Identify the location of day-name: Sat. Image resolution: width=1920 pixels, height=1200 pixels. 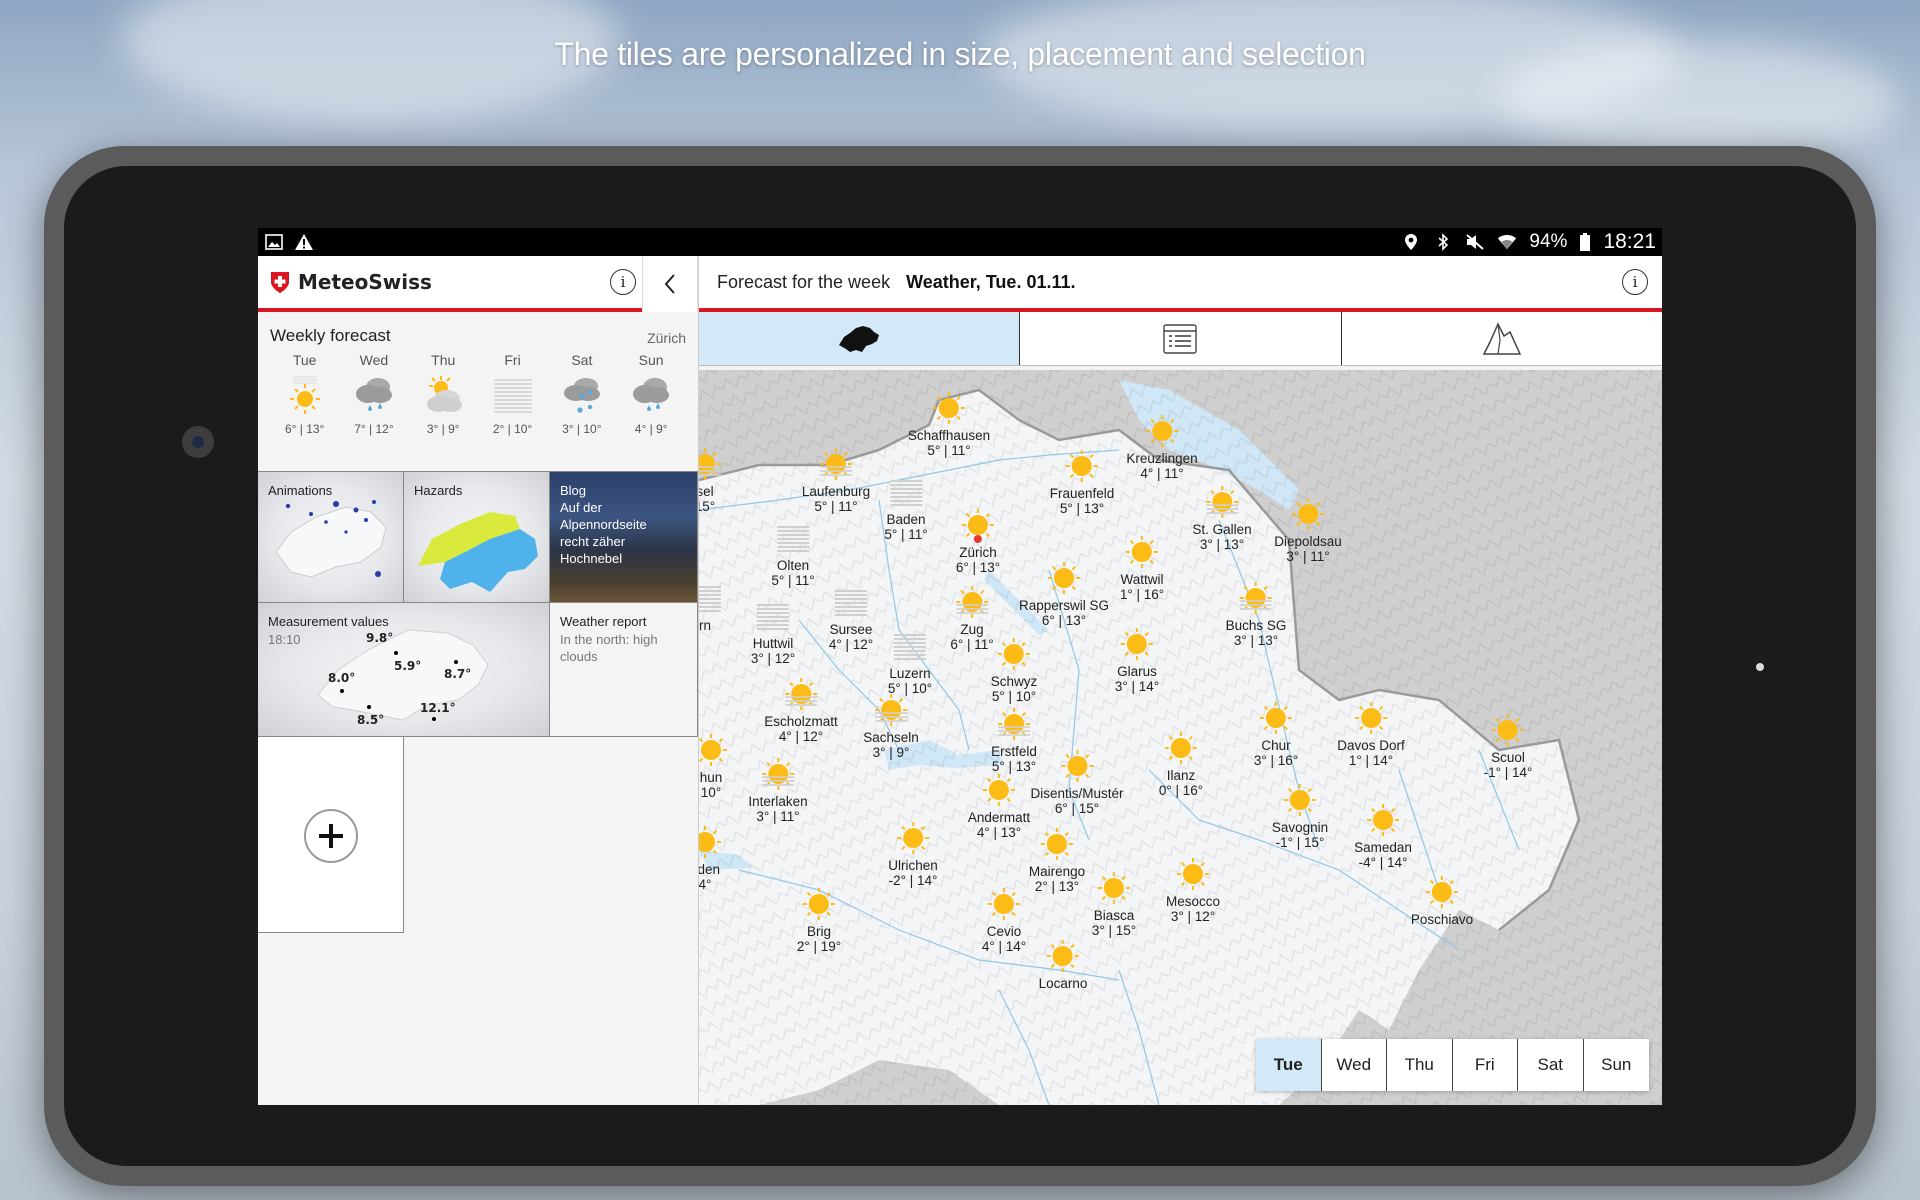
(582, 360).